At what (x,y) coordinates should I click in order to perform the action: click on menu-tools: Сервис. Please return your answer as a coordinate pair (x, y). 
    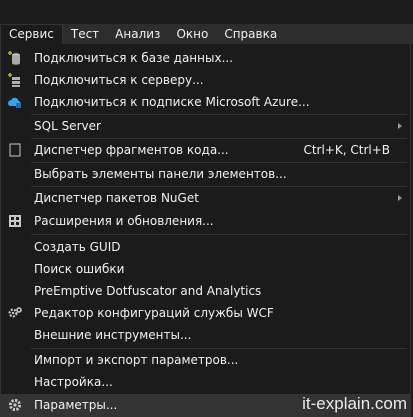
    Looking at the image, I should click on (31, 34).